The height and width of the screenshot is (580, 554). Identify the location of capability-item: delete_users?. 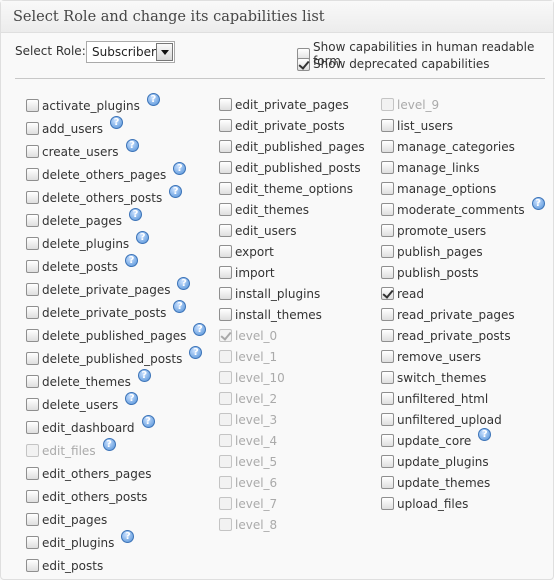
(116, 404).